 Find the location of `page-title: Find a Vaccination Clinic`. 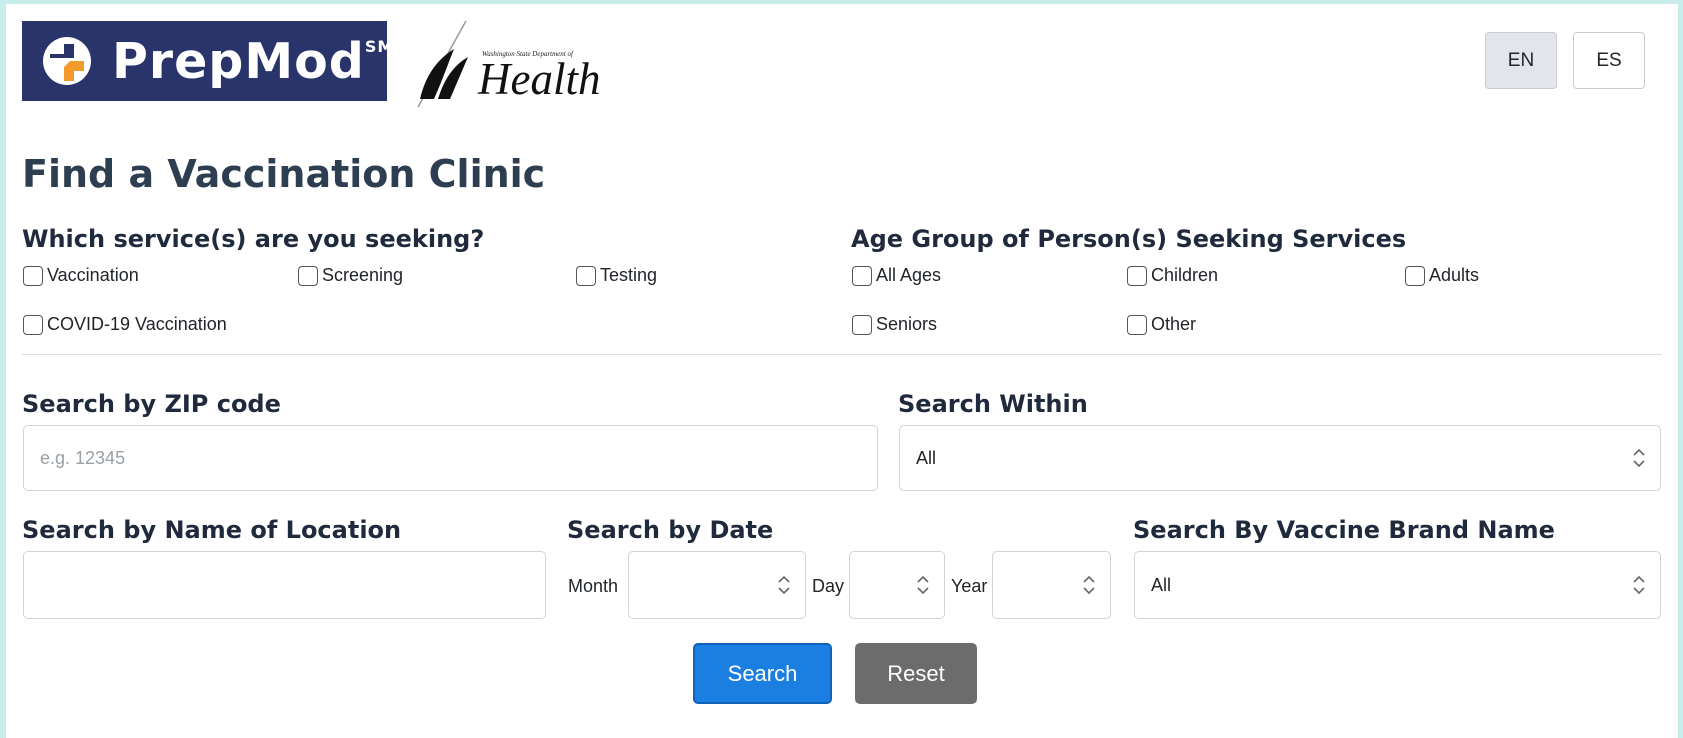

page-title: Find a Vaccination Clinic is located at coordinates (284, 174).